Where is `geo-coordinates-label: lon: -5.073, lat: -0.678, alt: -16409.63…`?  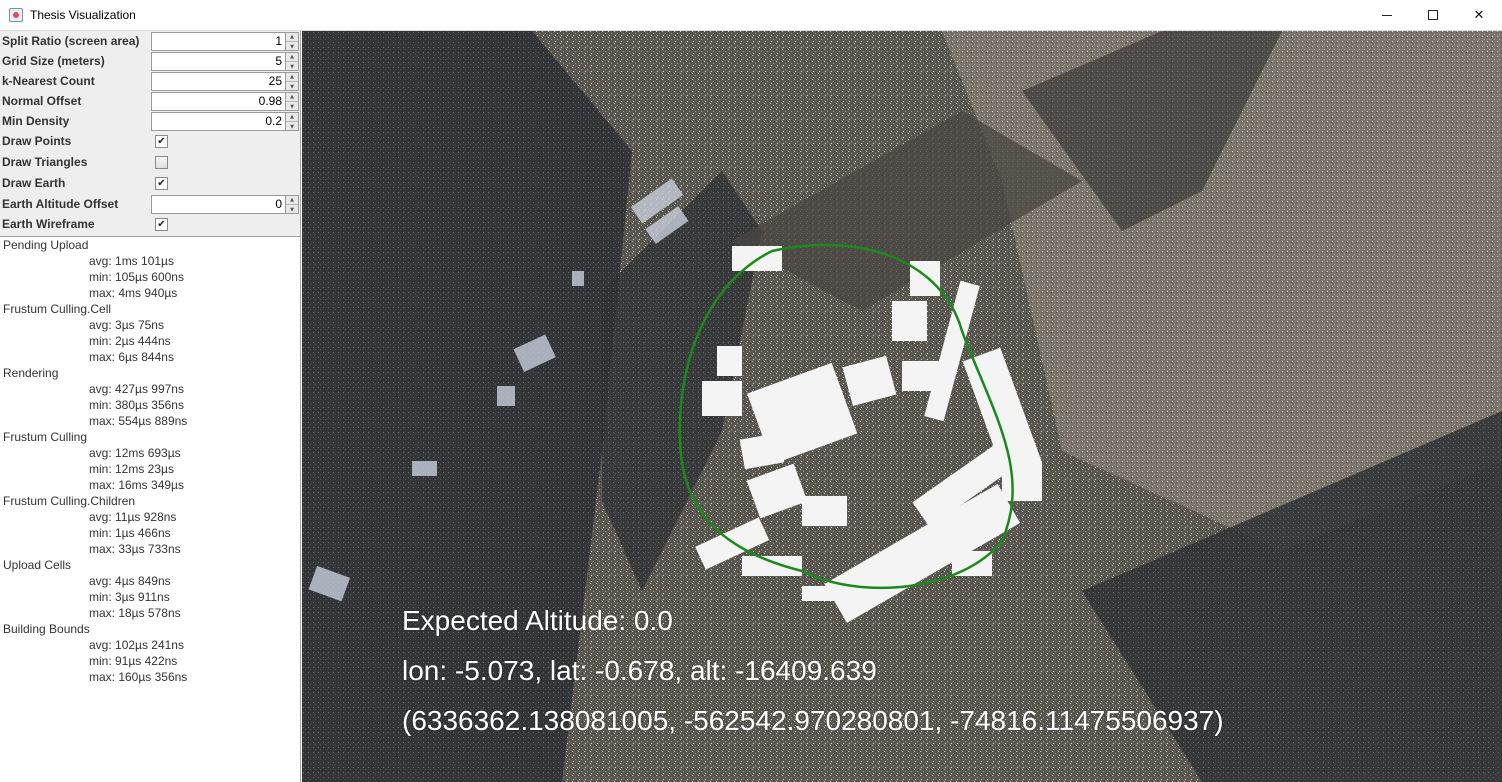
geo-coordinates-label: lon: -5.073, lat: -0.678, alt: -16409.63… is located at coordinates (639, 670).